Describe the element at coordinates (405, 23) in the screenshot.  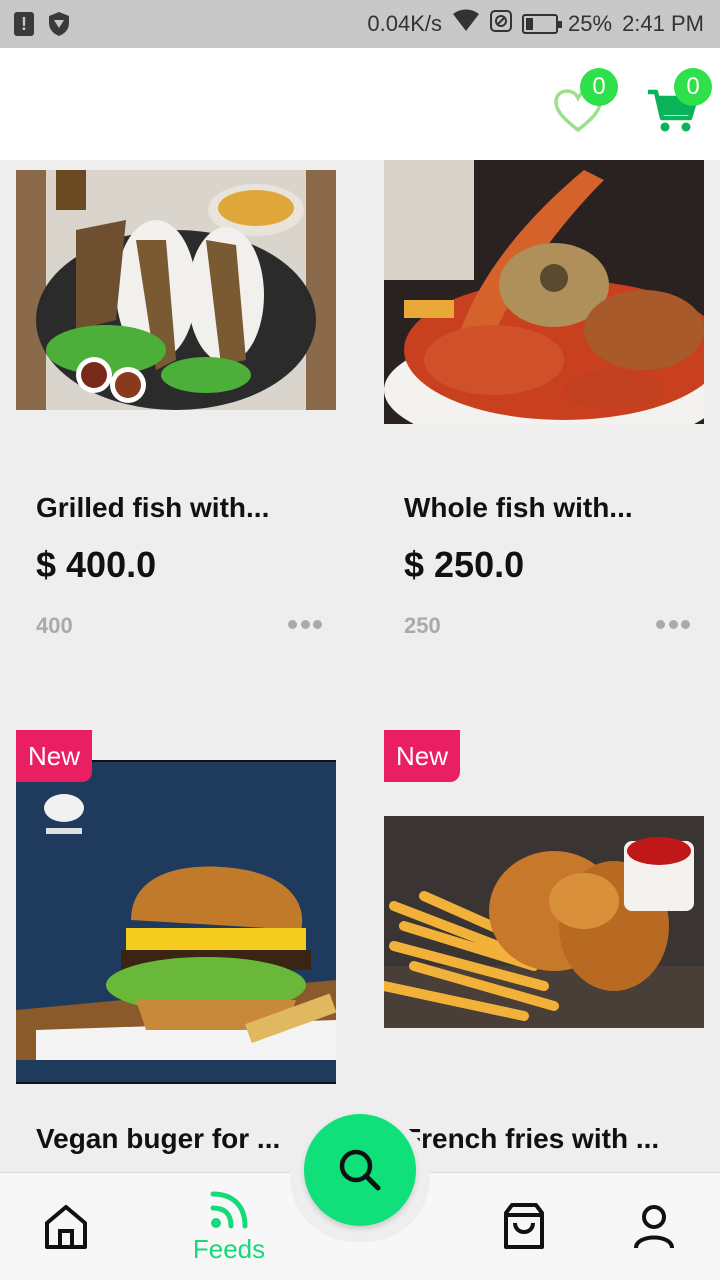
I see `network-speed: 0.04K/s` at that location.